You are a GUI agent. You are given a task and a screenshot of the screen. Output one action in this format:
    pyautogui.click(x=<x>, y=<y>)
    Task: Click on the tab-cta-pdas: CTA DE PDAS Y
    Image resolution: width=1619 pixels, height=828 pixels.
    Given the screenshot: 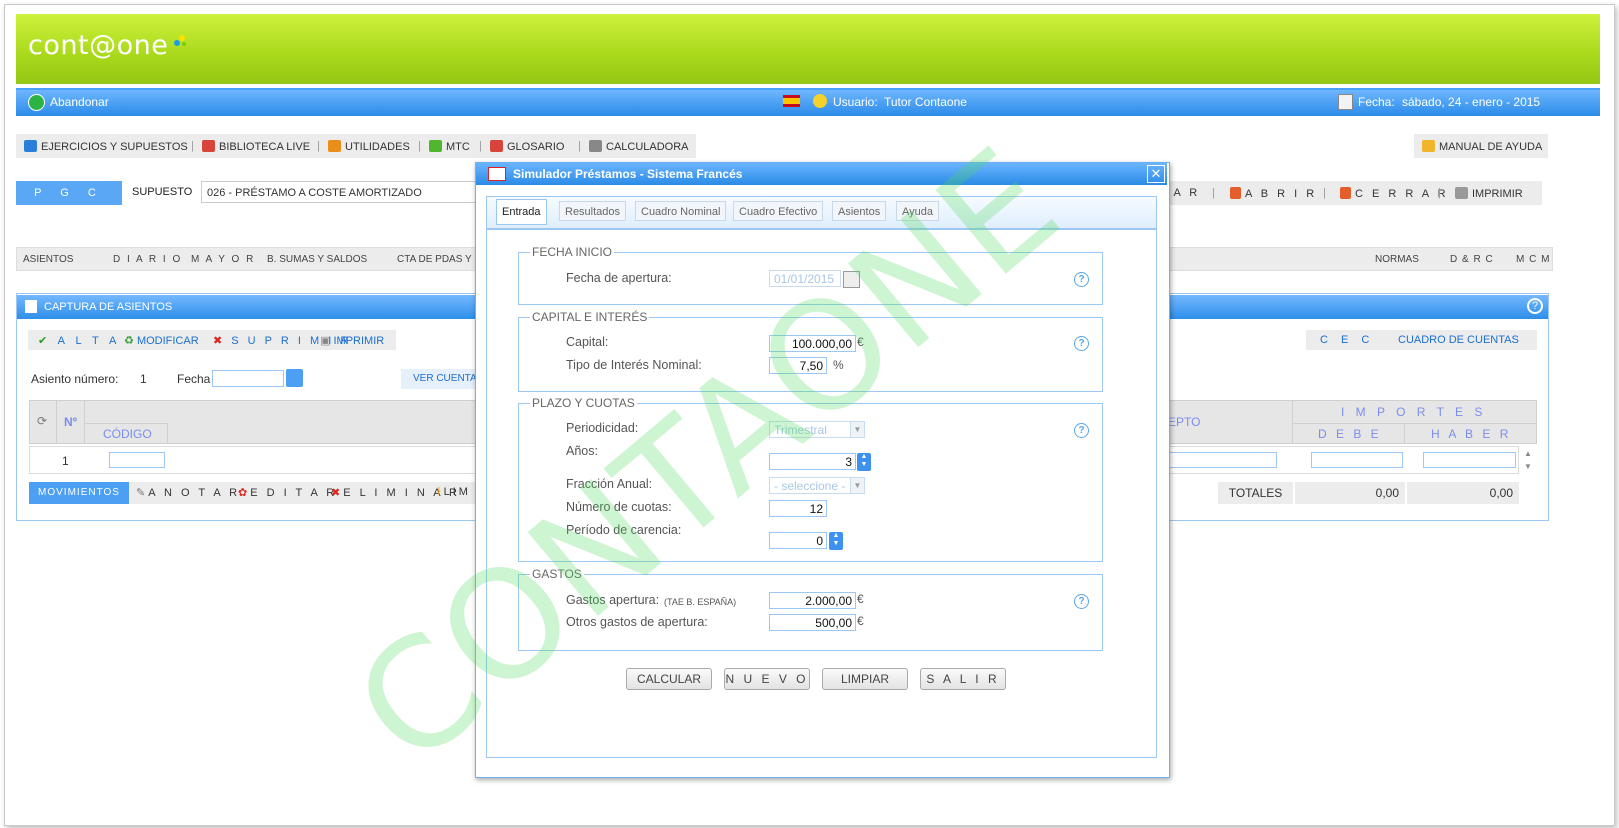 What is the action you would take?
    pyautogui.click(x=434, y=259)
    